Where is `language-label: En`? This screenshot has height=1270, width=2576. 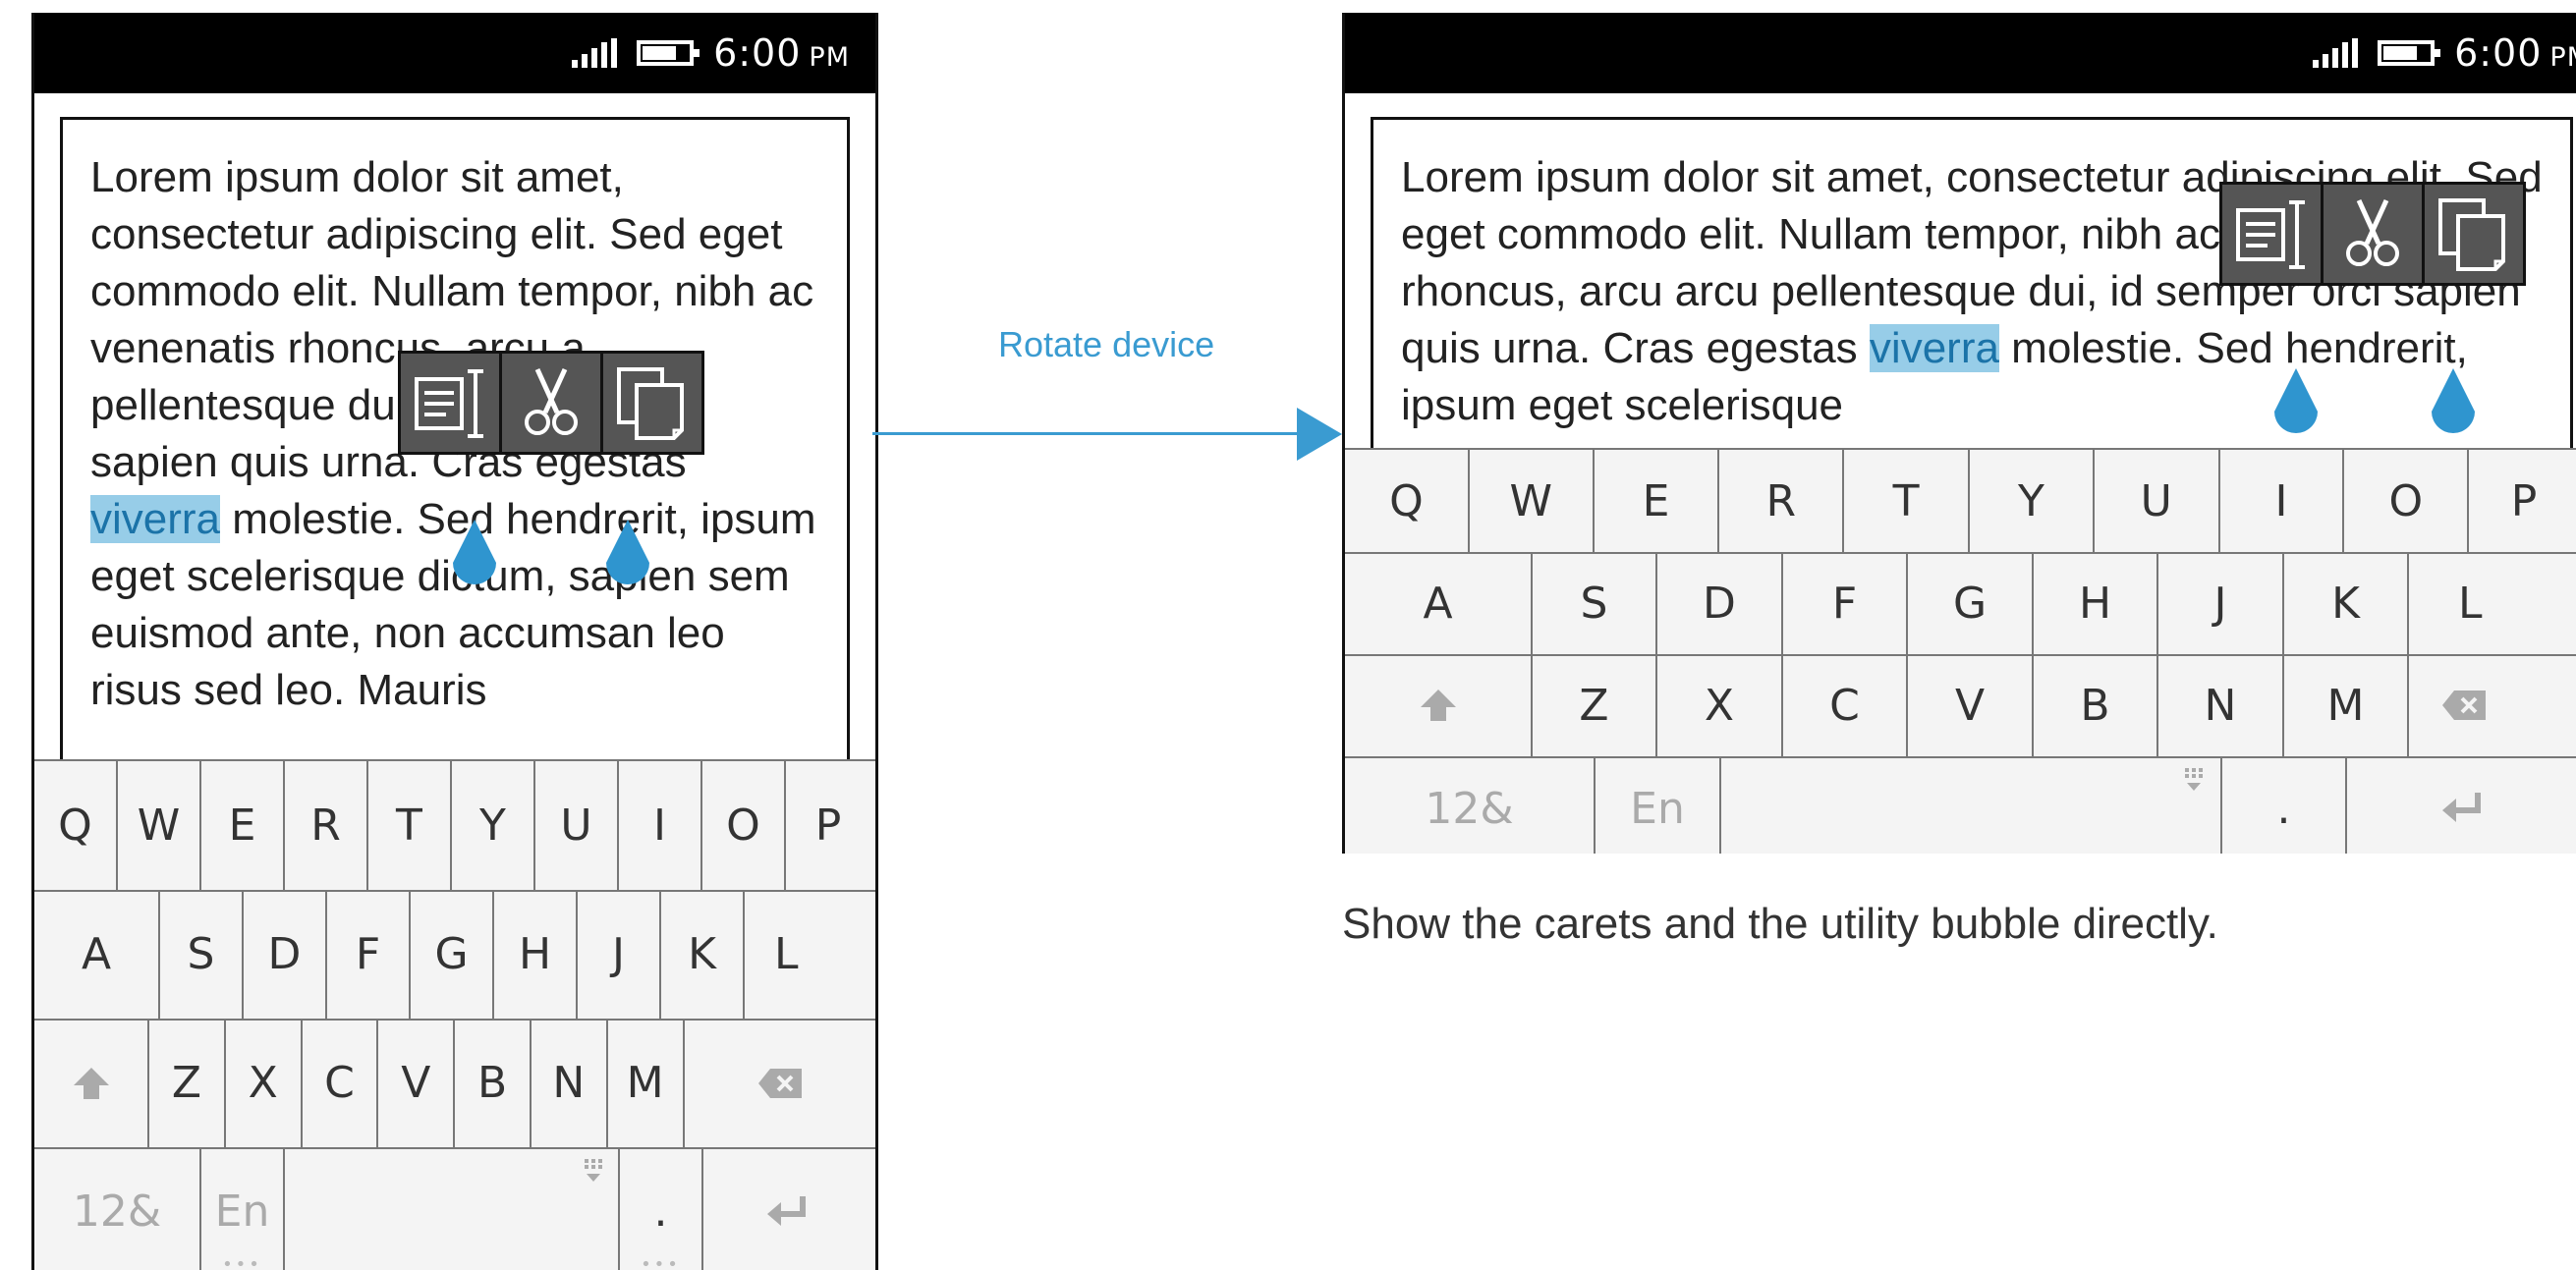 language-label: En is located at coordinates (1657, 808).